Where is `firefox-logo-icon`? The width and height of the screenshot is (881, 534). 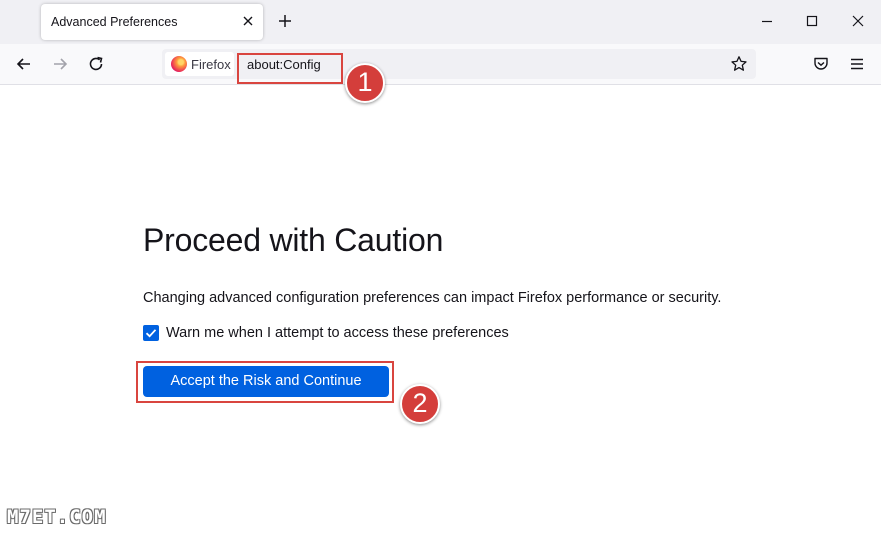 firefox-logo-icon is located at coordinates (179, 64).